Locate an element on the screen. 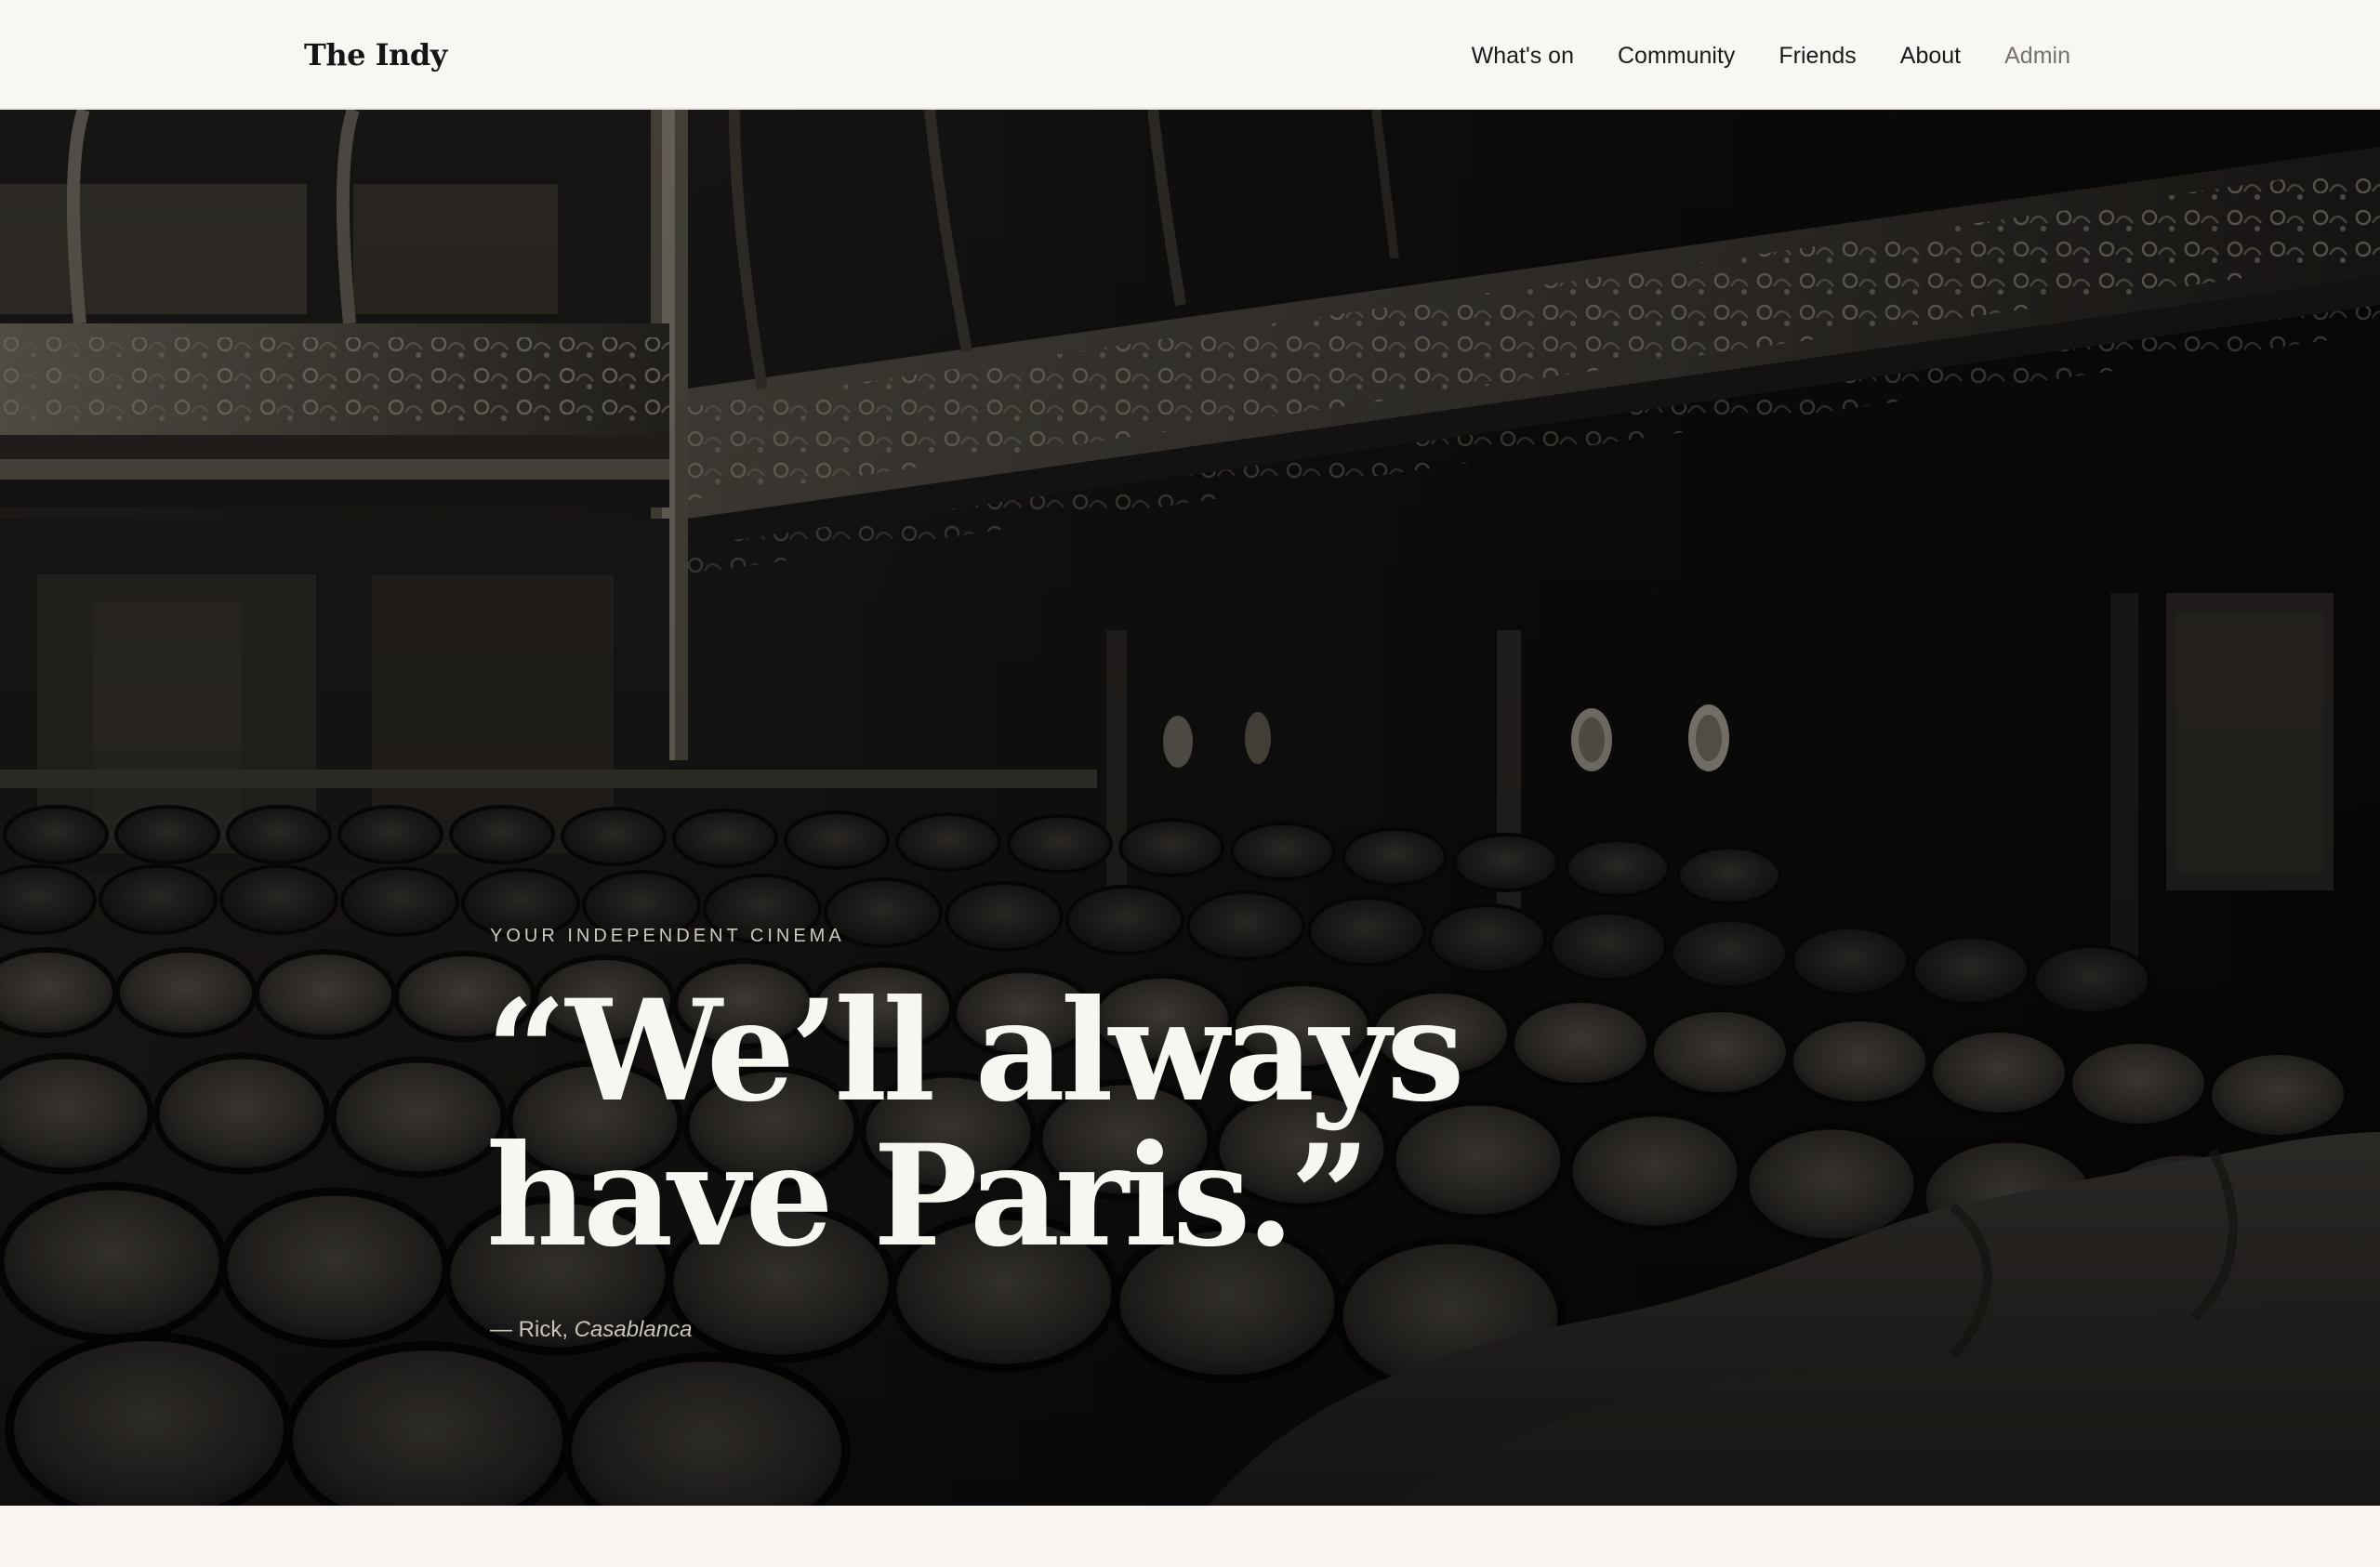  main-nav: What's on Community Friends About Admin is located at coordinates (1771, 56).